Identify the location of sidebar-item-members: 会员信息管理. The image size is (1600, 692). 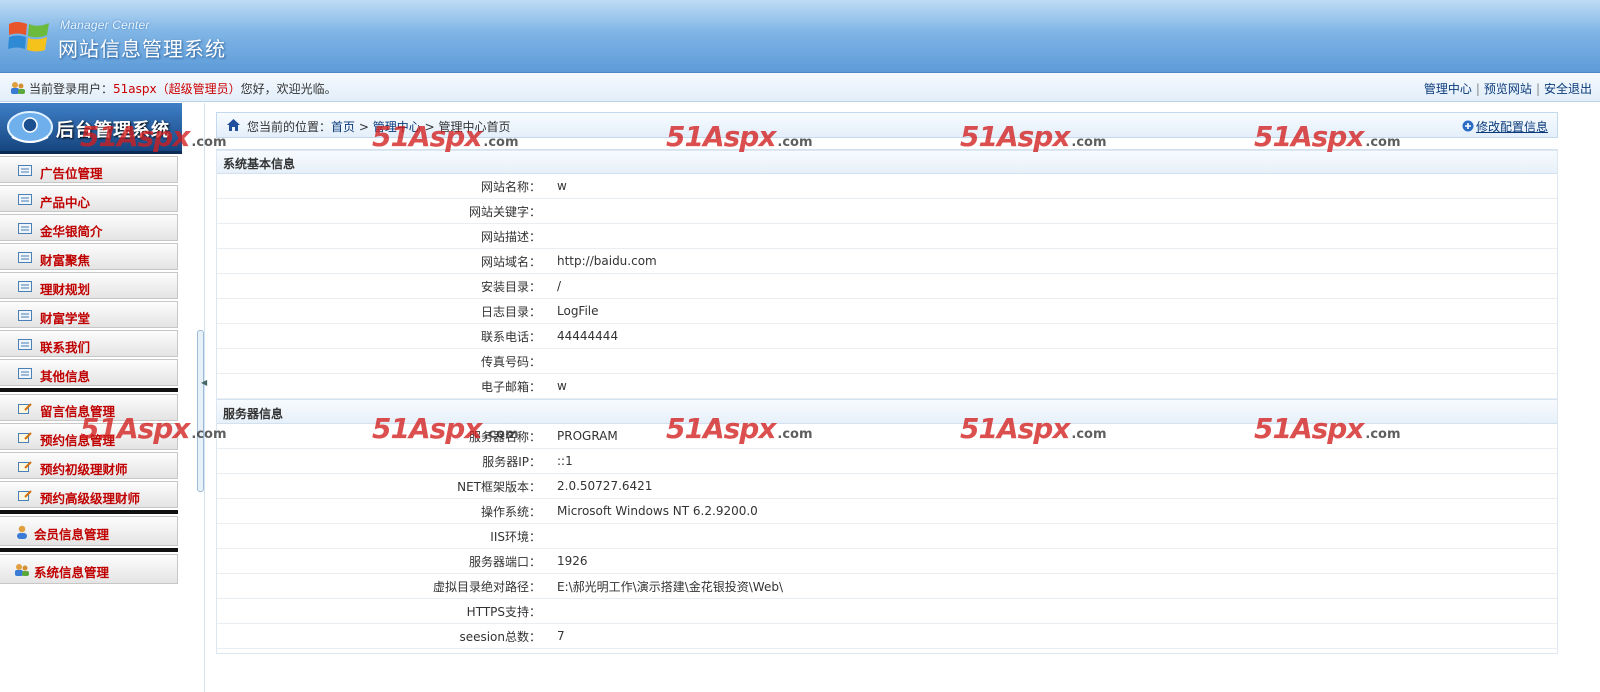
(89, 531).